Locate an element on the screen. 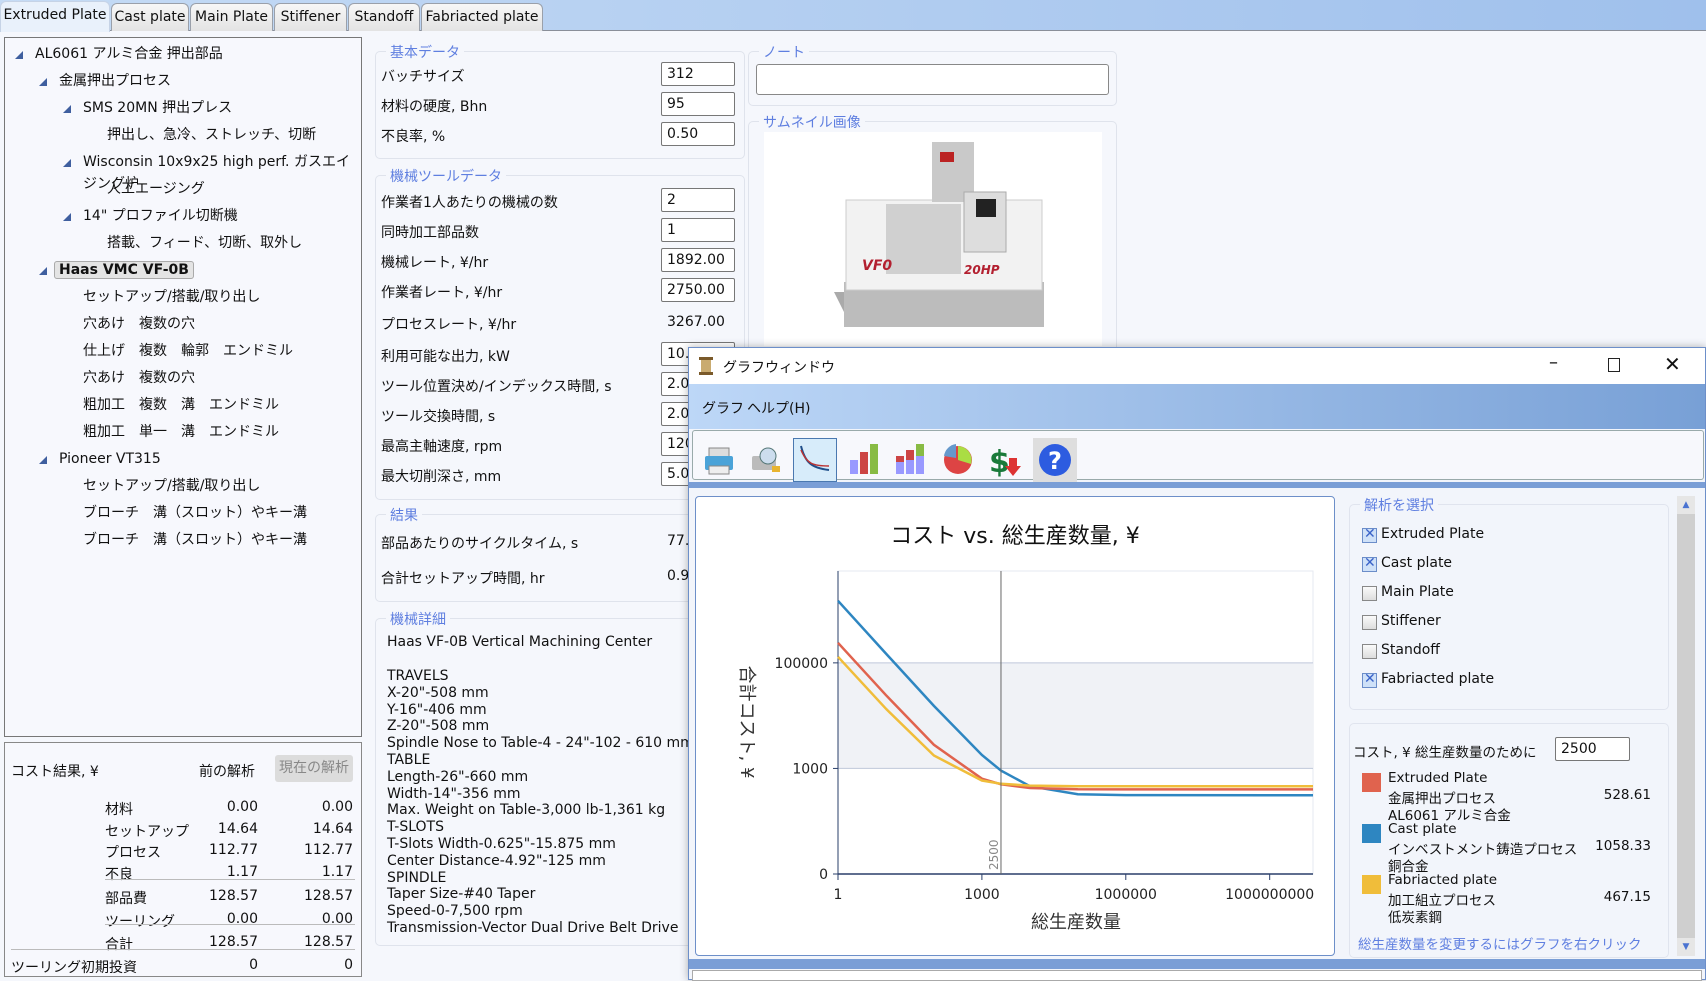 Image resolution: width=1706 pixels, height=981 pixels. printer-button is located at coordinates (719, 460).